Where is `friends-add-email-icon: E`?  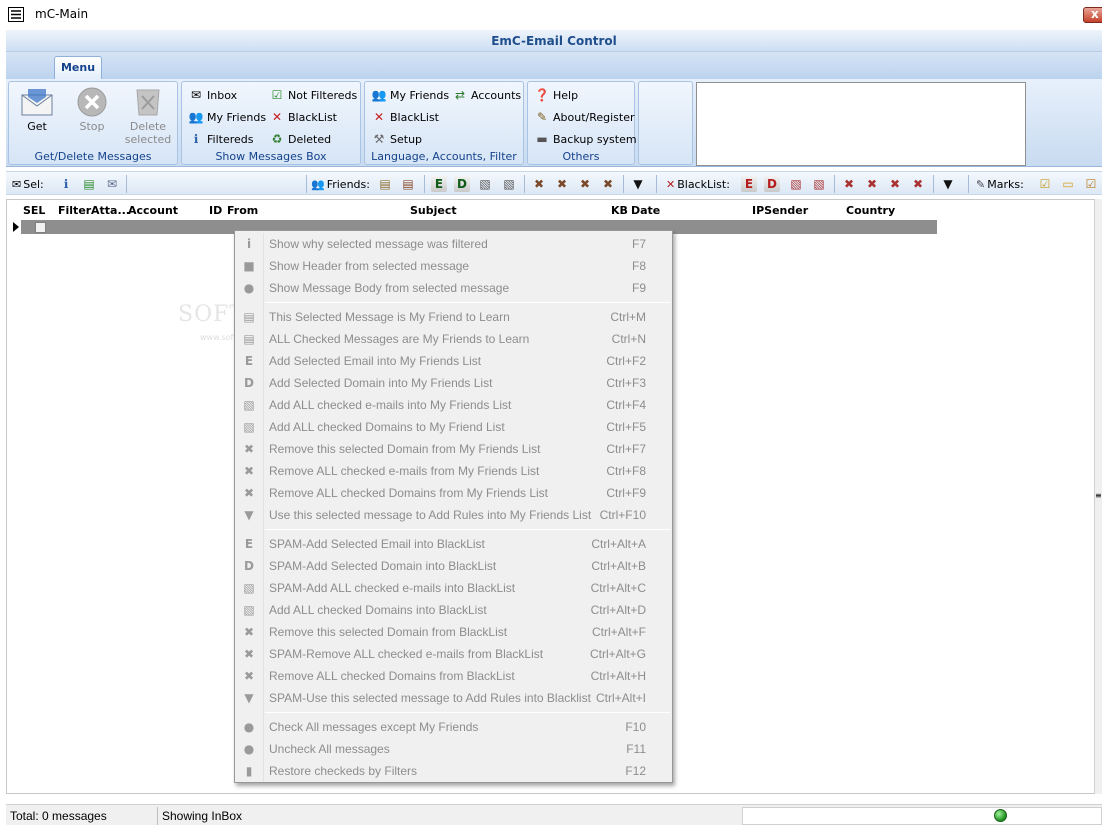
friends-add-email-icon: E is located at coordinates (439, 184).